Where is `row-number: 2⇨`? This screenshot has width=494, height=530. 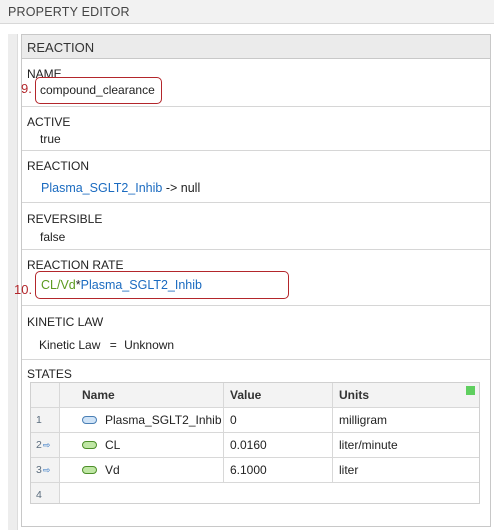
row-number: 2⇨ is located at coordinates (45, 445).